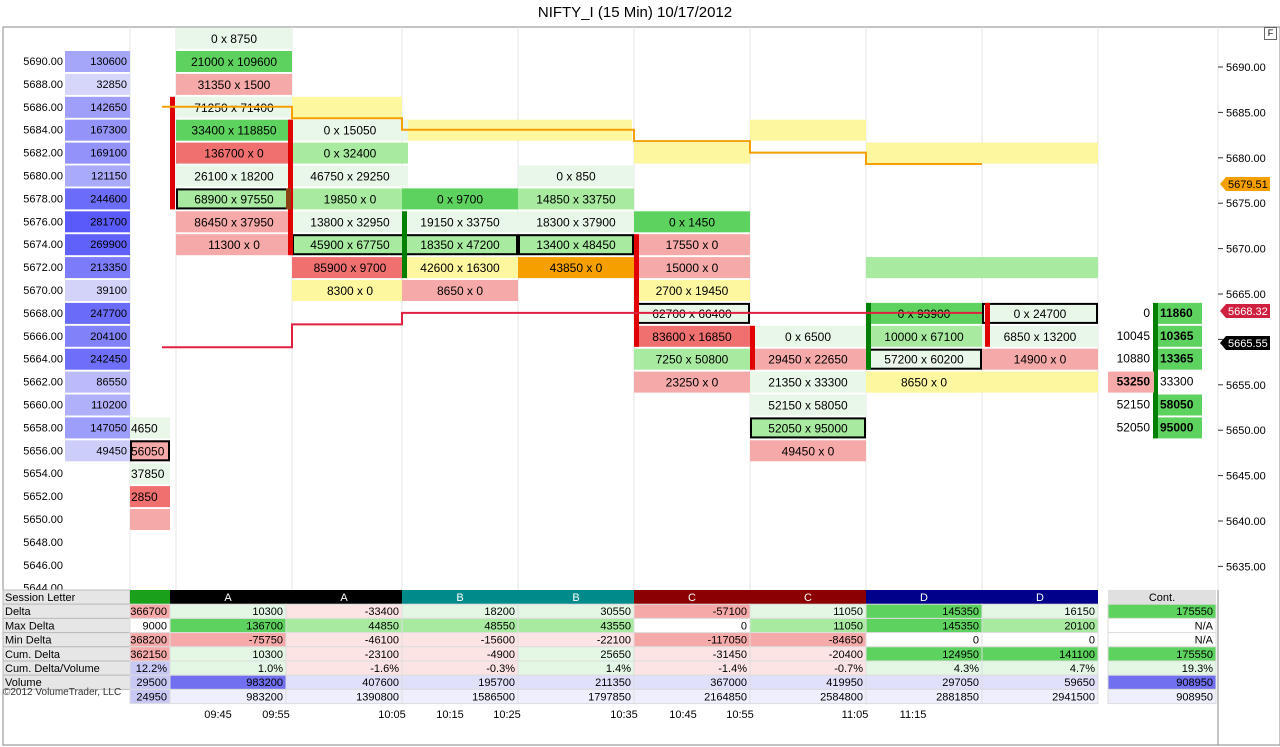  I want to click on summary-cell-text: 175550, so click(1194, 655).